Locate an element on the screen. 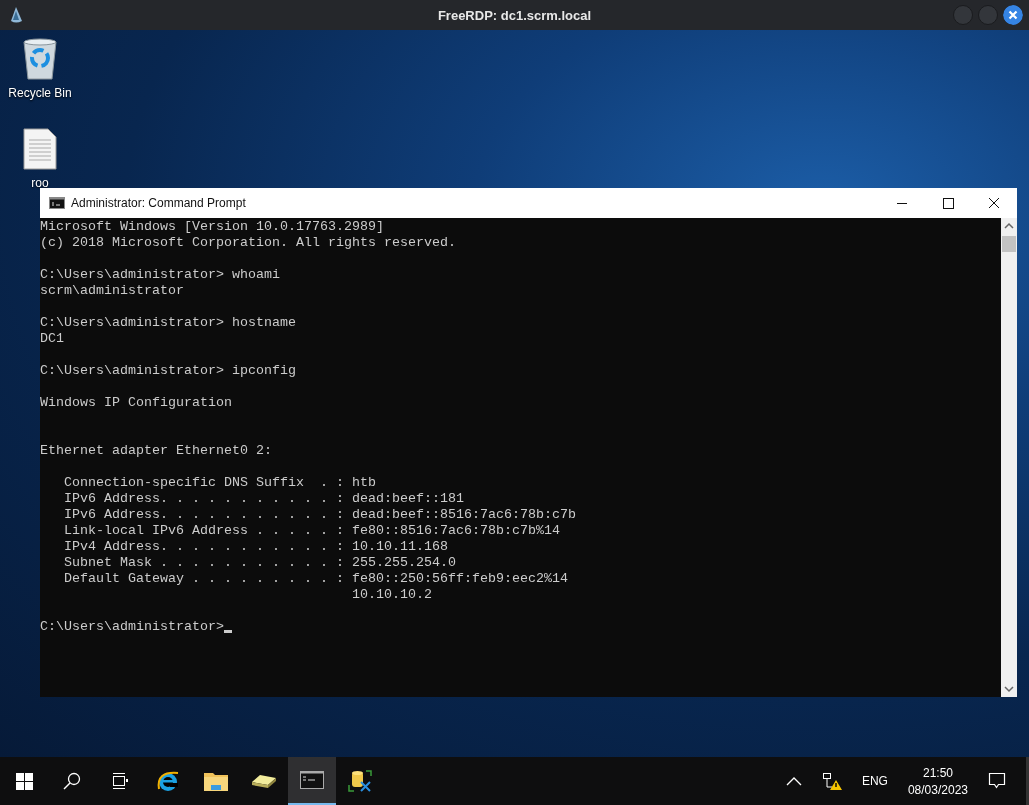  network-warning-icon is located at coordinates (831, 781).